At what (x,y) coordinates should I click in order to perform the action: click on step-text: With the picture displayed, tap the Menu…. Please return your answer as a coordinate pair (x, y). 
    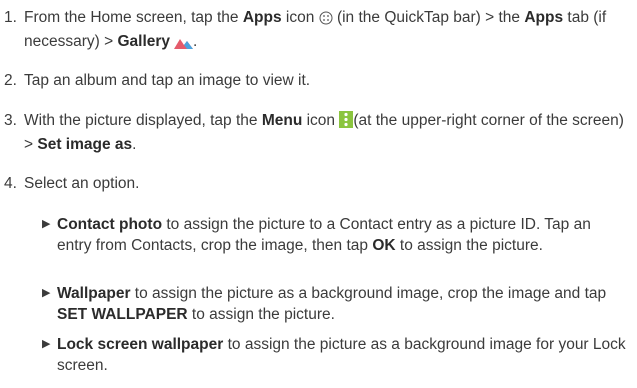
    Looking at the image, I should click on (324, 132).